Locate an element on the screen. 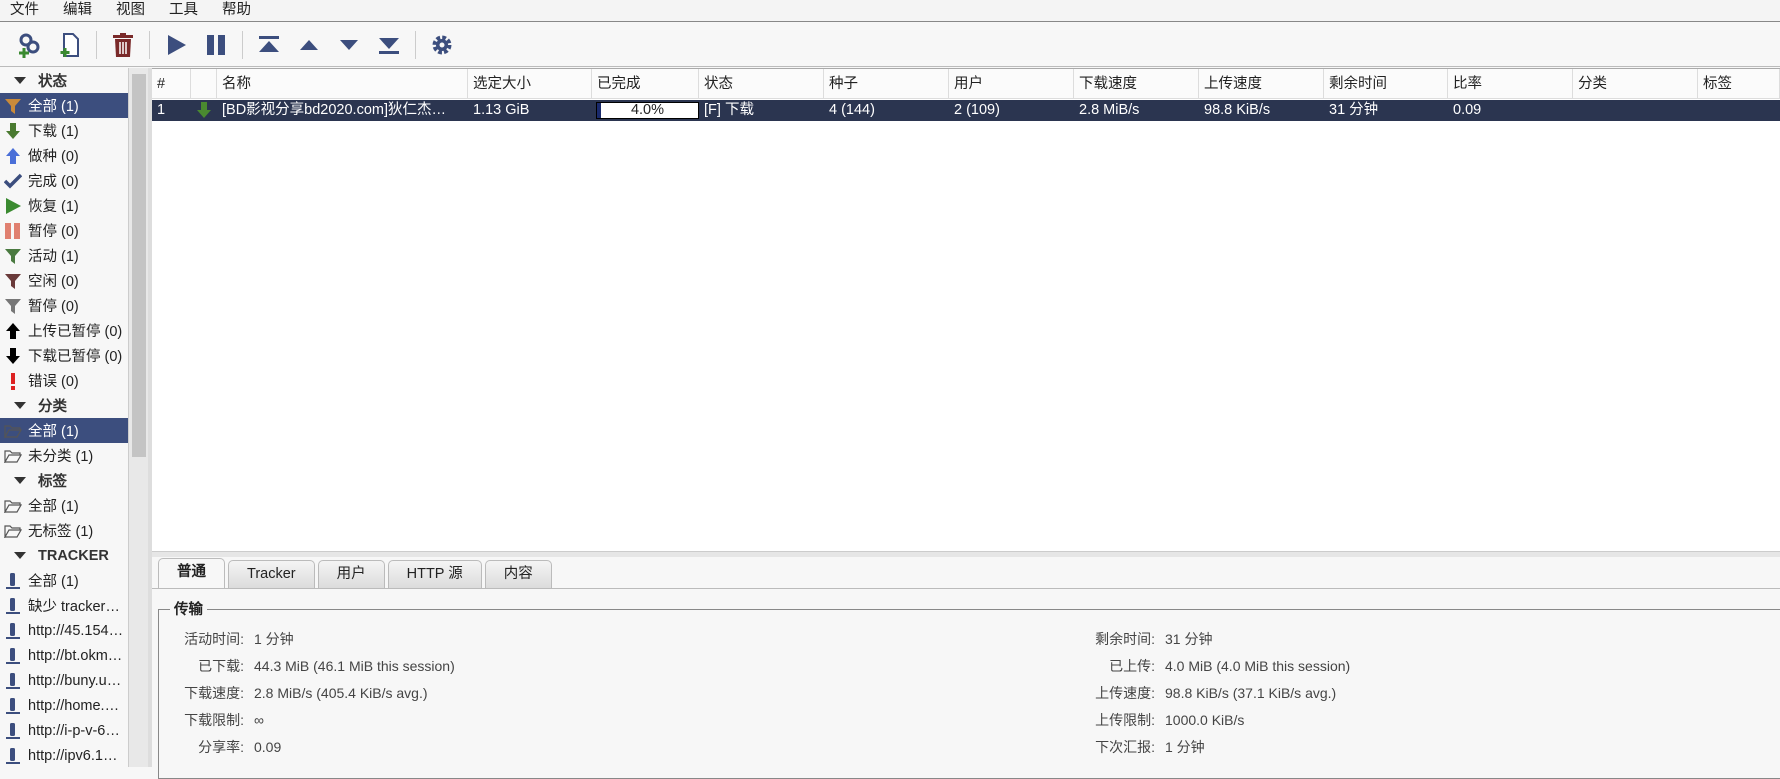 Image resolution: width=1780 pixels, height=779 pixels. status-filter-1: 下载 (1) is located at coordinates (64, 130).